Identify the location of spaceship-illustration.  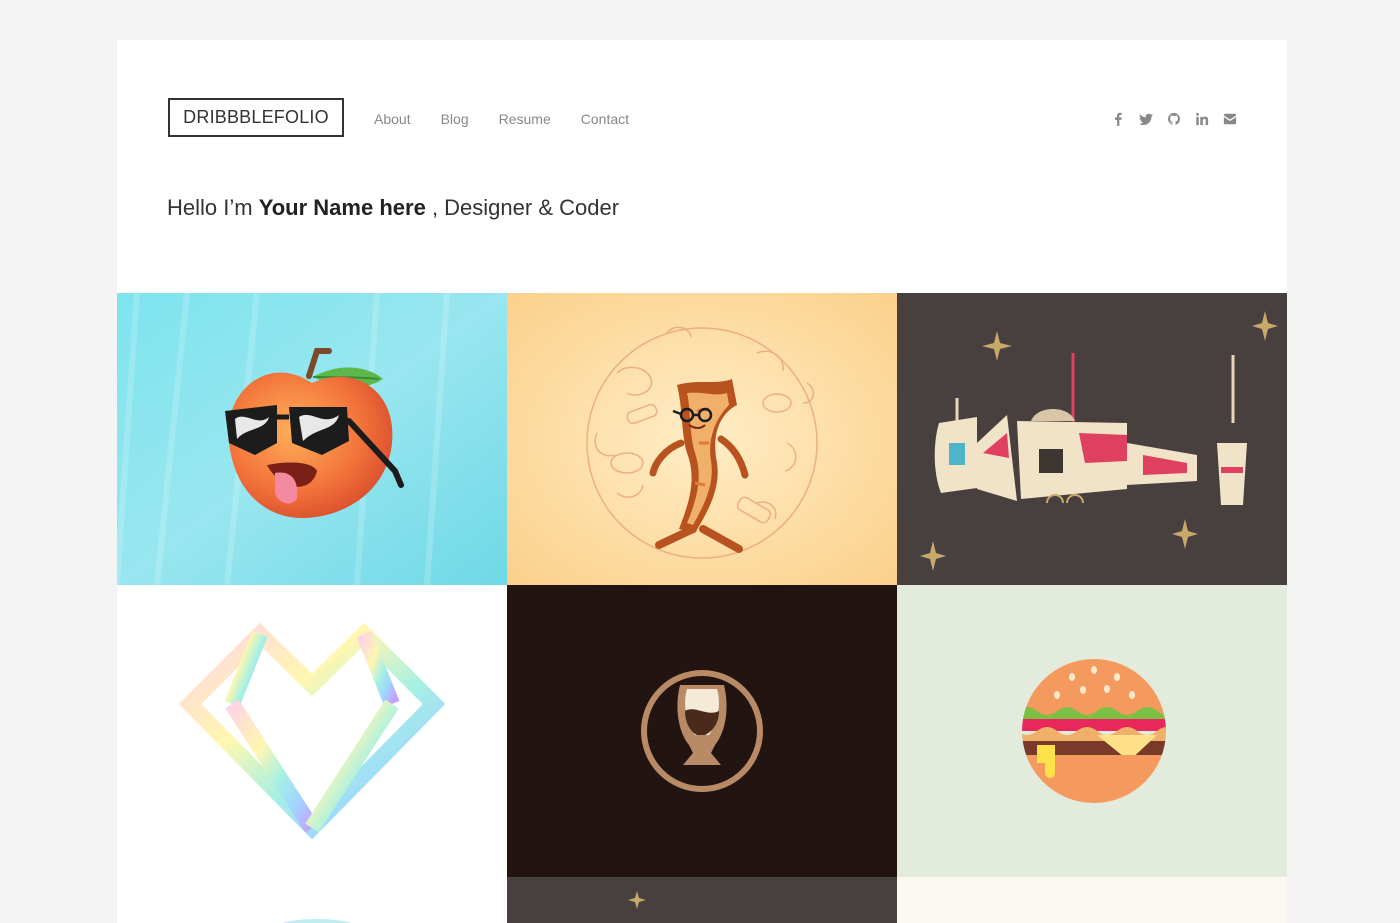
(1092, 439).